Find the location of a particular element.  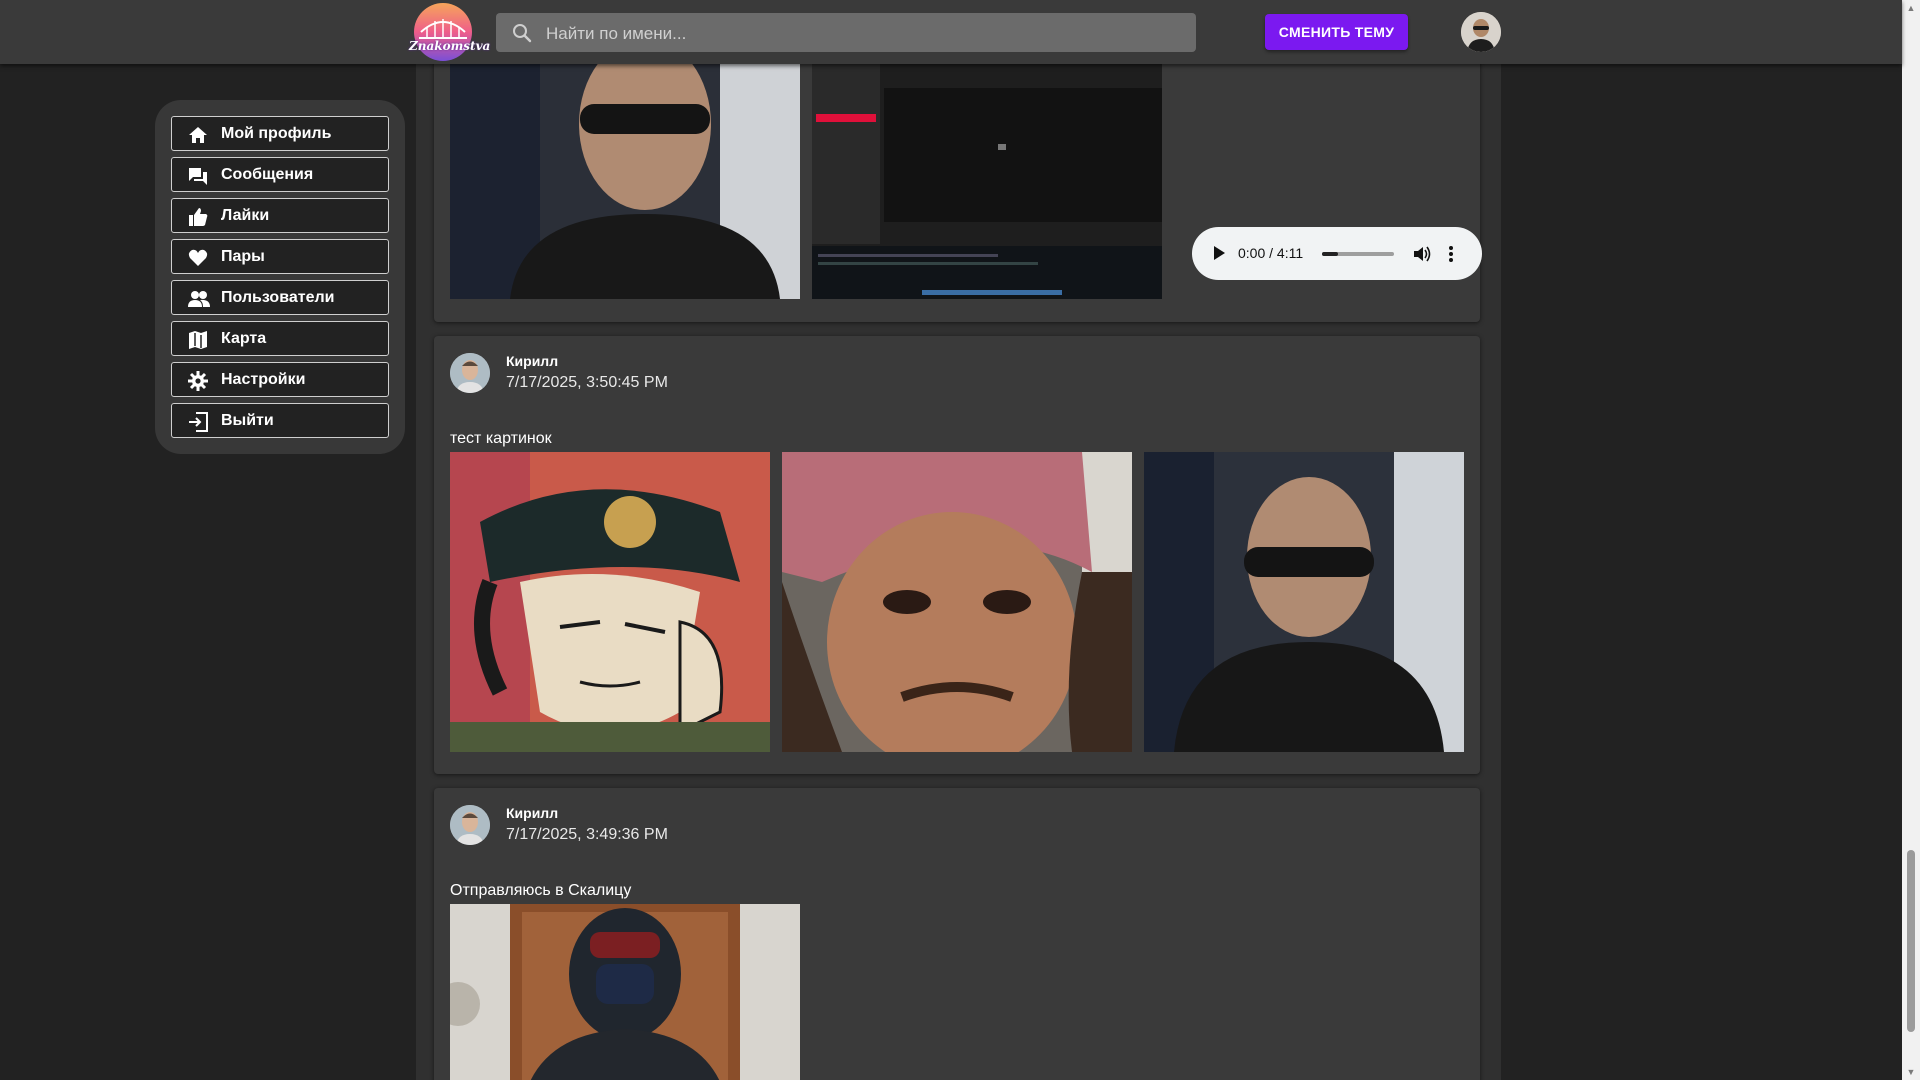

sidebar-item-label: Лайки is located at coordinates (245, 215).